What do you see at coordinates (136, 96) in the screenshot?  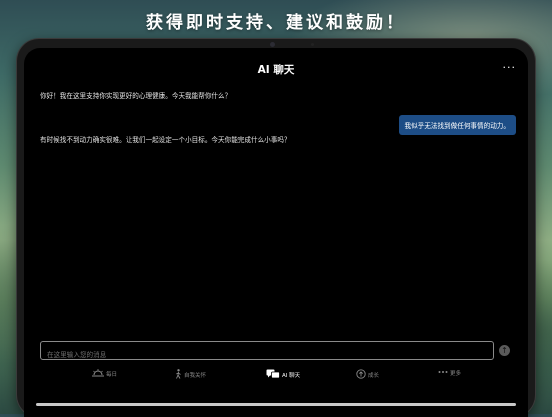 I see `ai-message: 你好！我在这里支持你实现更好的心理健康。今天我能帮你什么？` at bounding box center [136, 96].